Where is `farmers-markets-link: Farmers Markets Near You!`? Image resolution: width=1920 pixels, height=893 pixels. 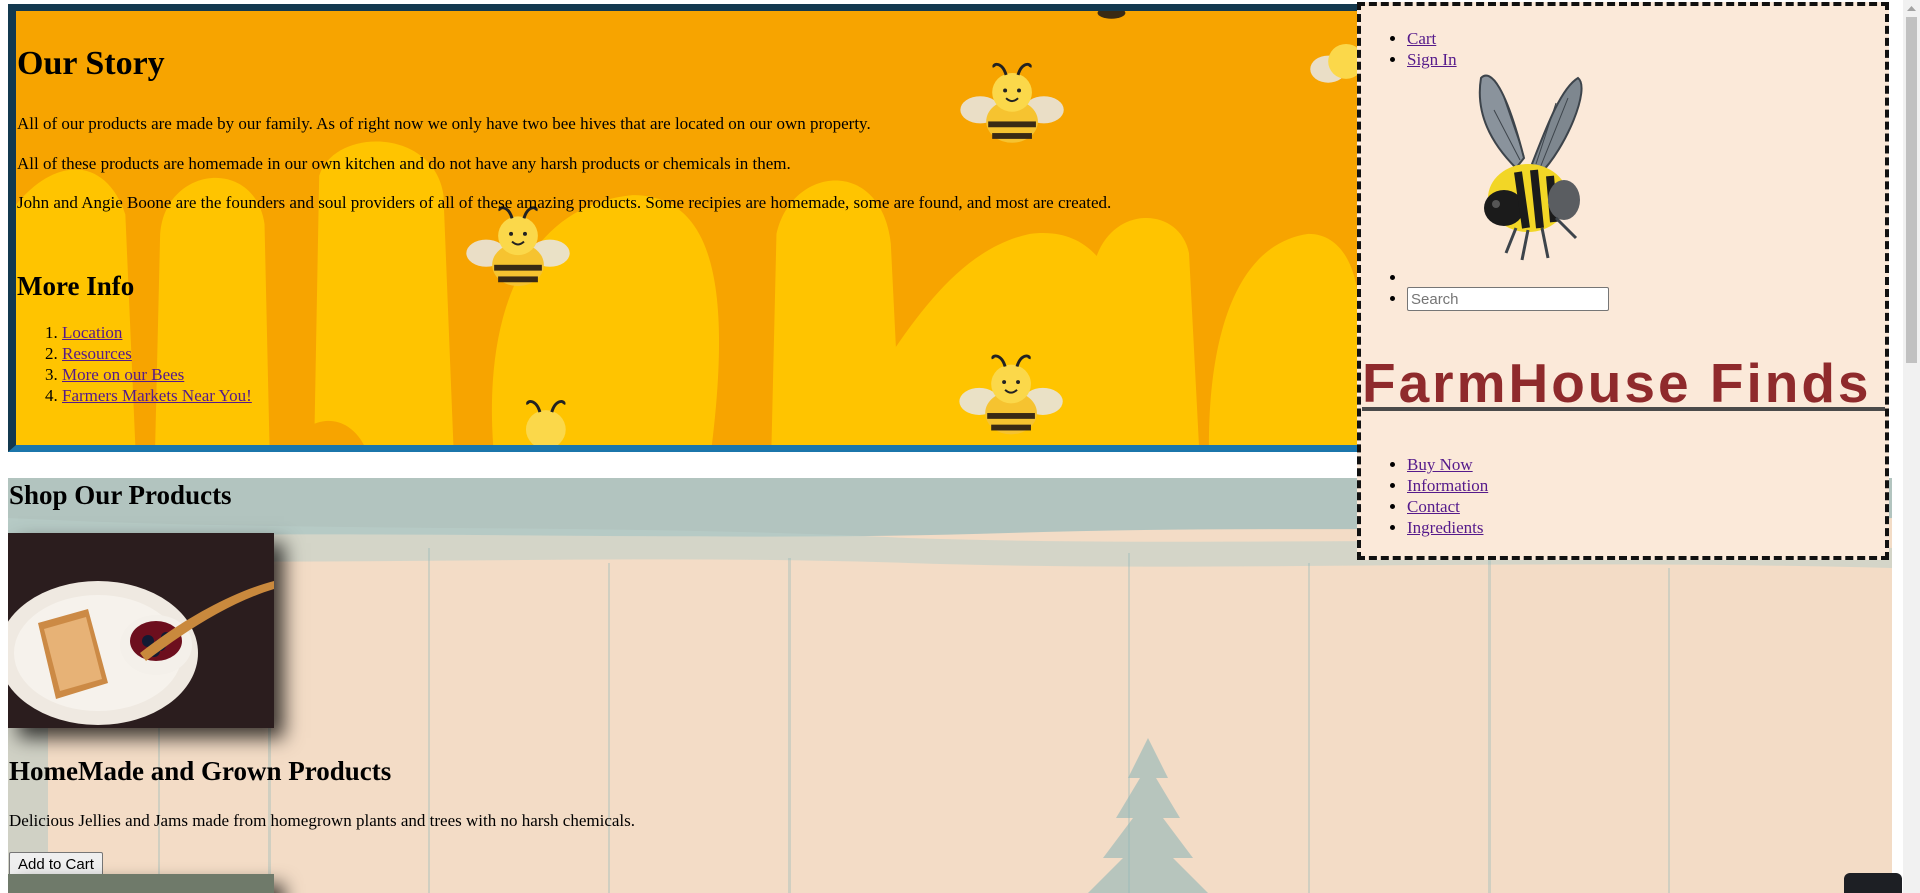 farmers-markets-link: Farmers Markets Near You! is located at coordinates (157, 395).